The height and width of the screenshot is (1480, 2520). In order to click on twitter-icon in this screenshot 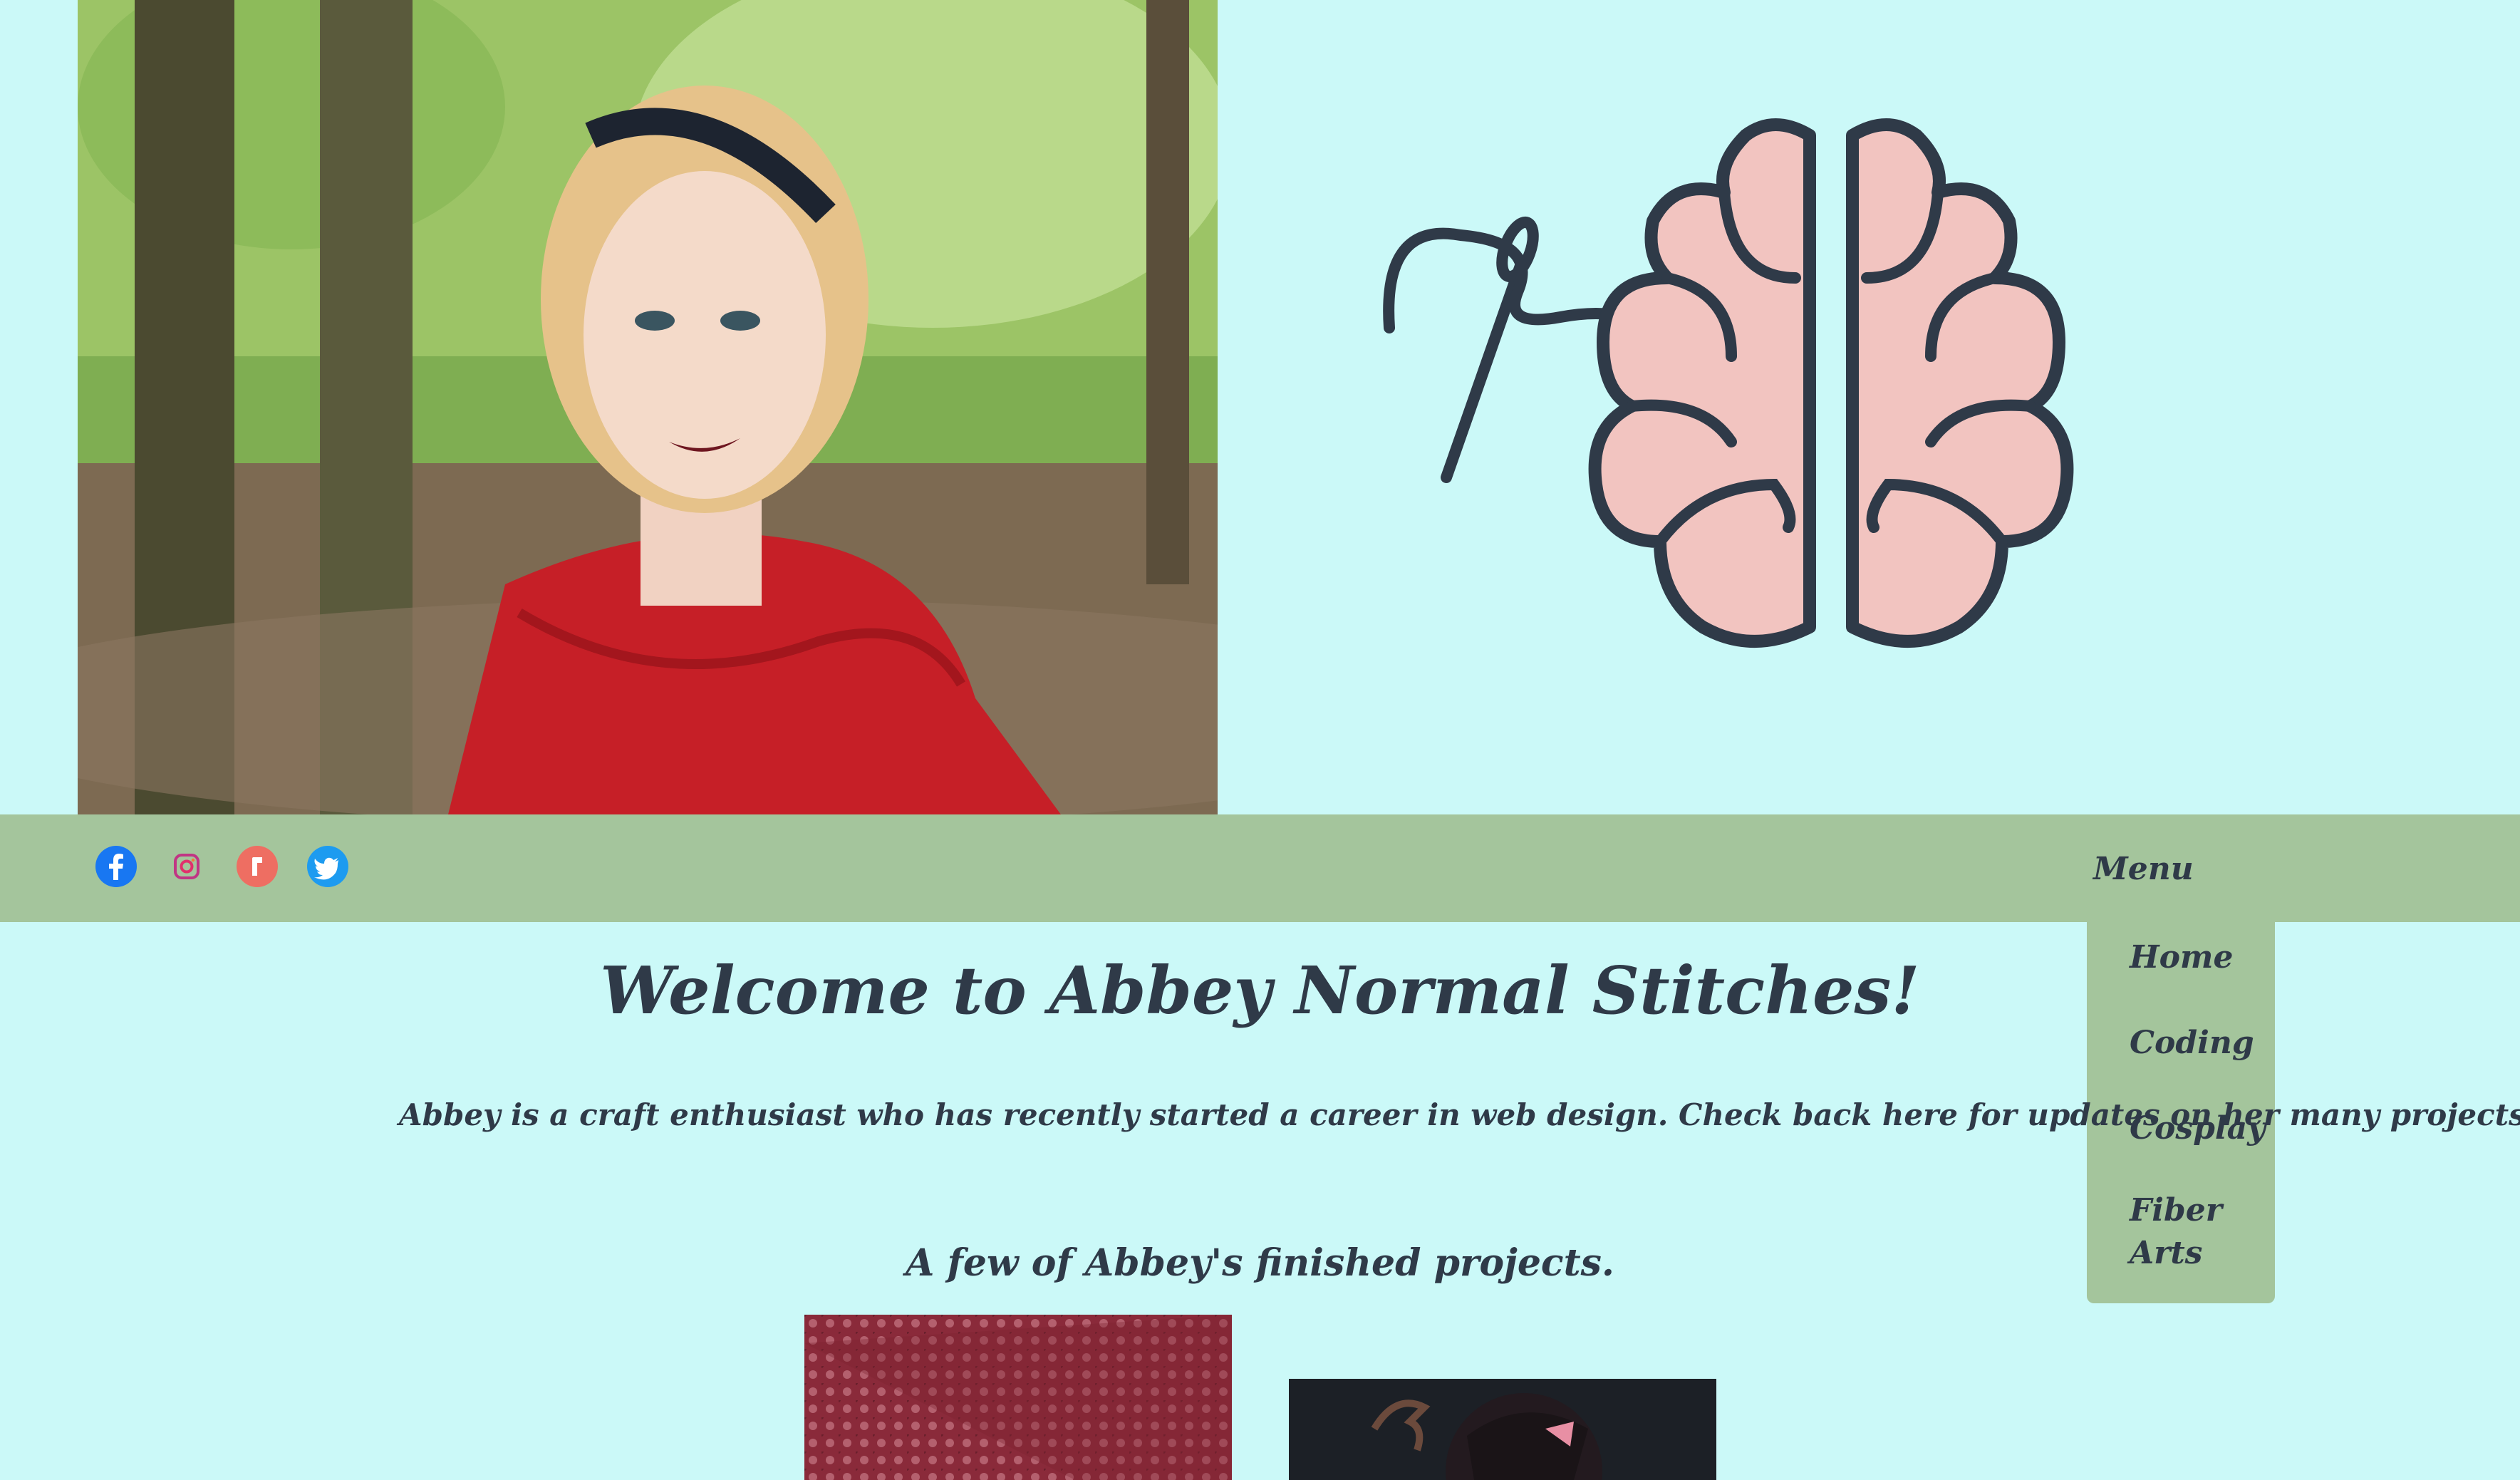, I will do `click(328, 866)`.